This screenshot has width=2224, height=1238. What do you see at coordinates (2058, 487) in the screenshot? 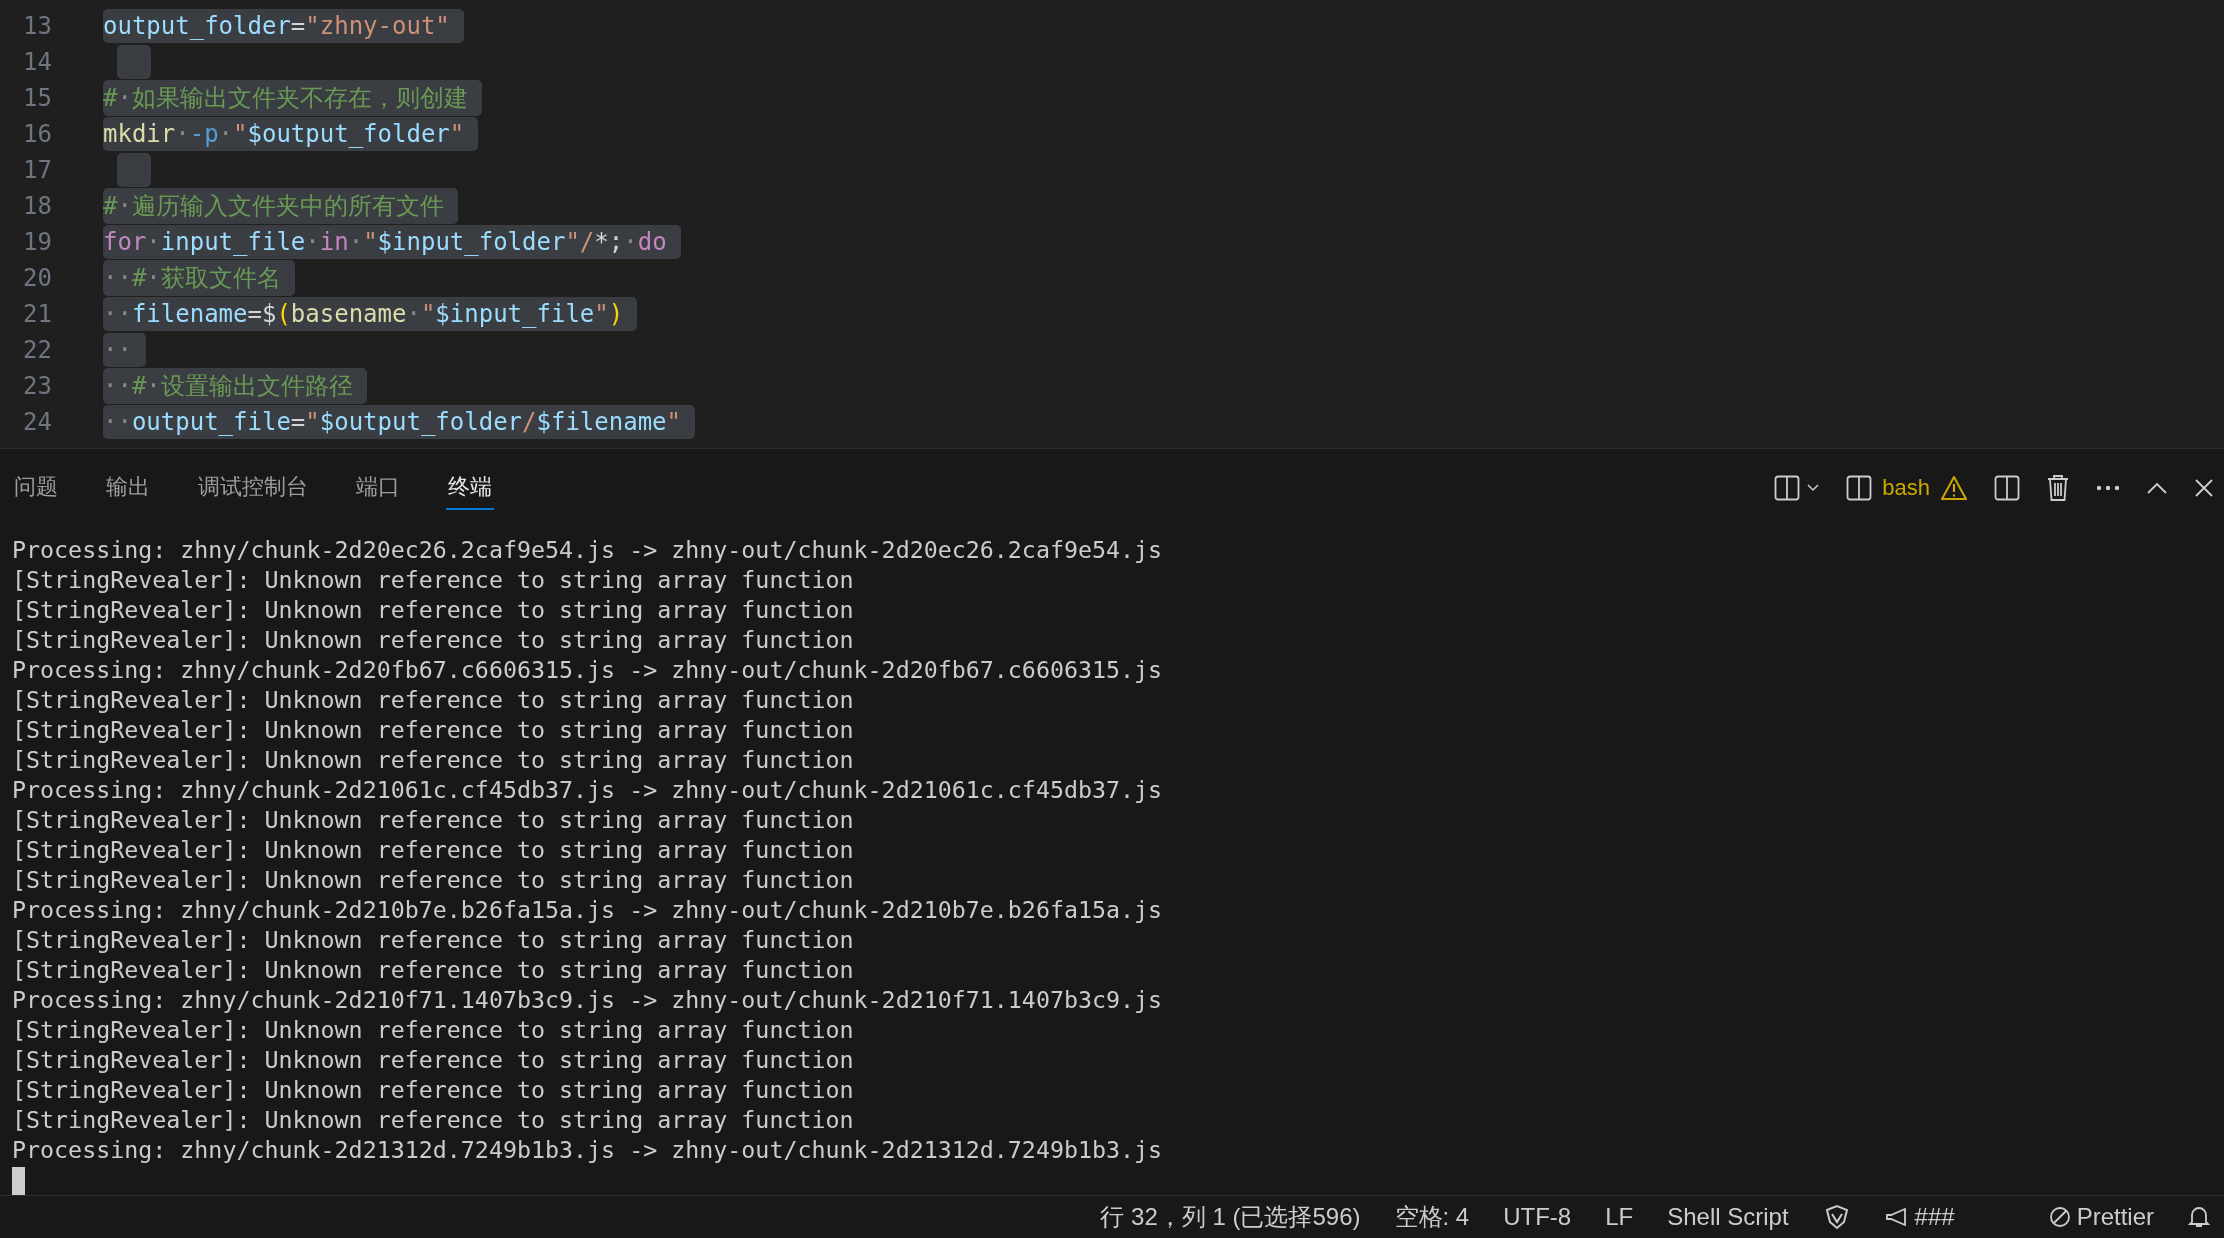
I see `trash-icon` at bounding box center [2058, 487].